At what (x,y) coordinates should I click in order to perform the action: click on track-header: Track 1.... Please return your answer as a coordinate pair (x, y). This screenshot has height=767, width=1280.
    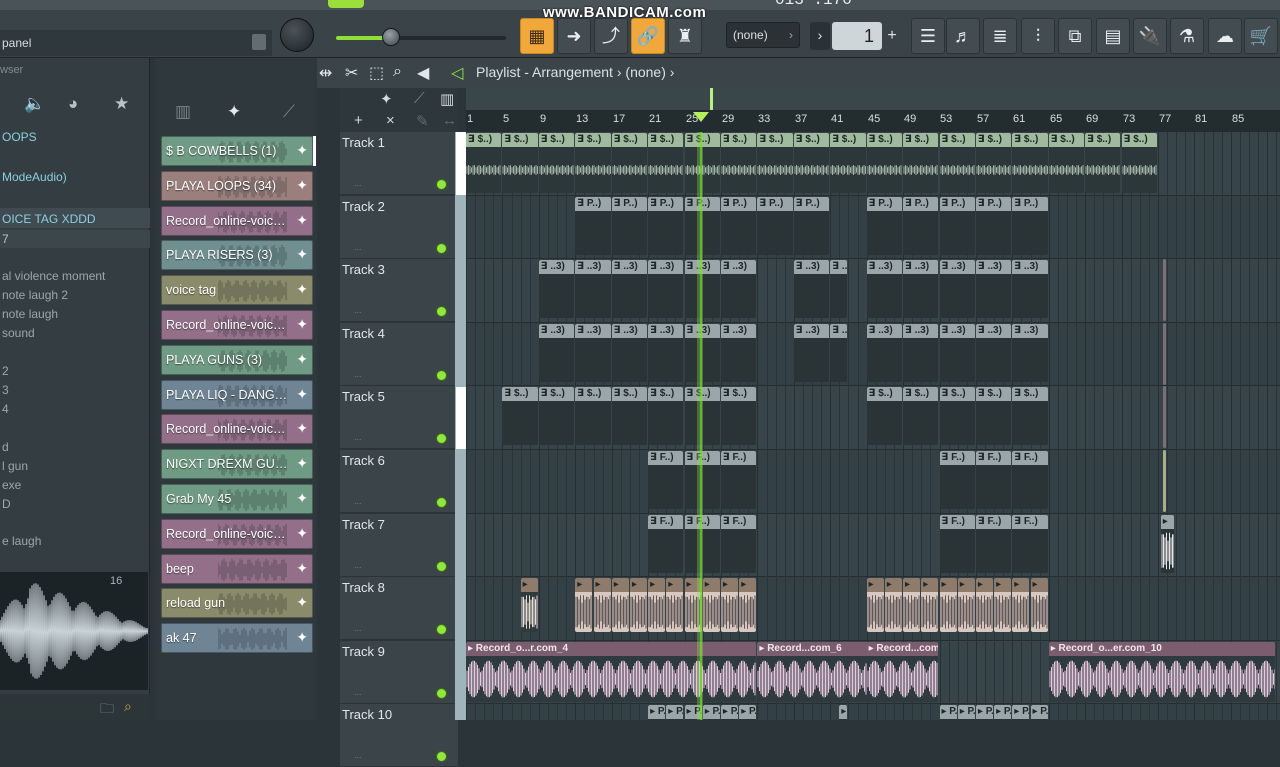
    Looking at the image, I should click on (399, 163).